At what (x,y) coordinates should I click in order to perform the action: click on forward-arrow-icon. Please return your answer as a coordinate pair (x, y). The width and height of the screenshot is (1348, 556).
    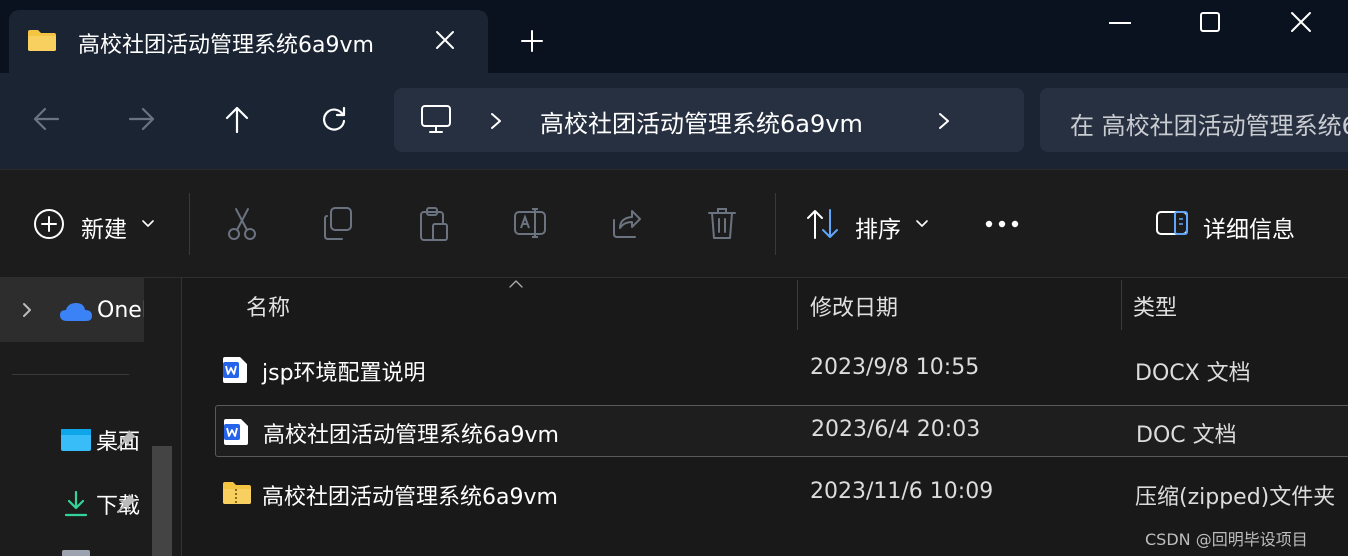
    Looking at the image, I should click on (142, 119).